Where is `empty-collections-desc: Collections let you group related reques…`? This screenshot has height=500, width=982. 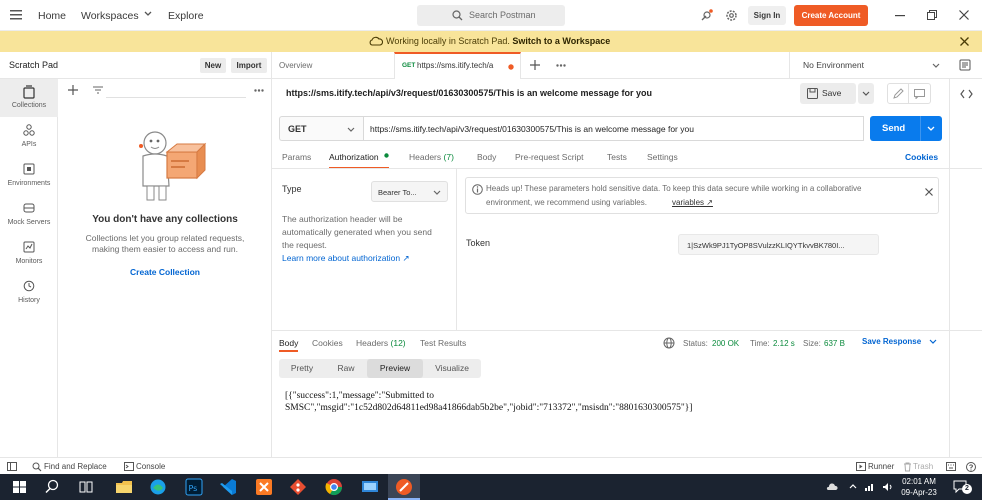
empty-collections-desc: Collections let you group related reques… is located at coordinates (165, 238).